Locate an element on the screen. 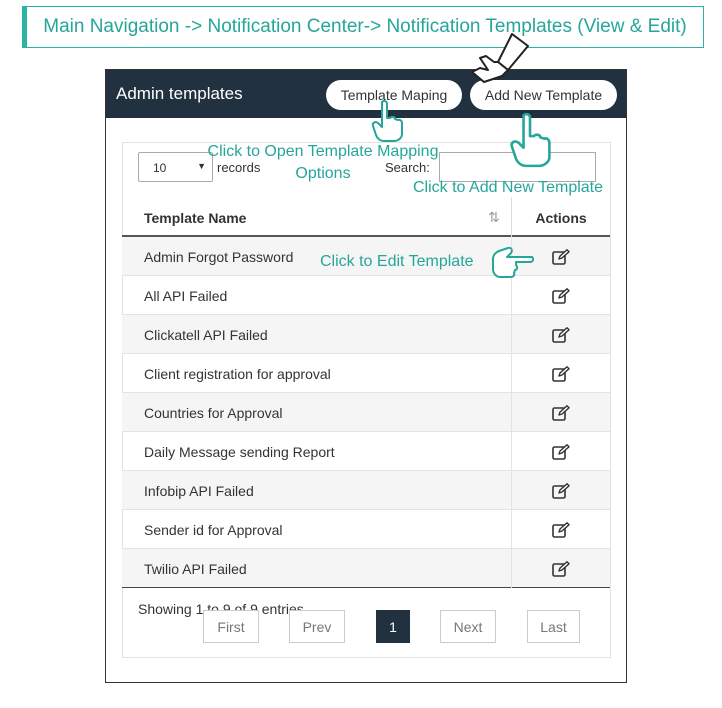 This screenshot has width=722, height=708. template-name-cell: Client registration for approval is located at coordinates (237, 374).